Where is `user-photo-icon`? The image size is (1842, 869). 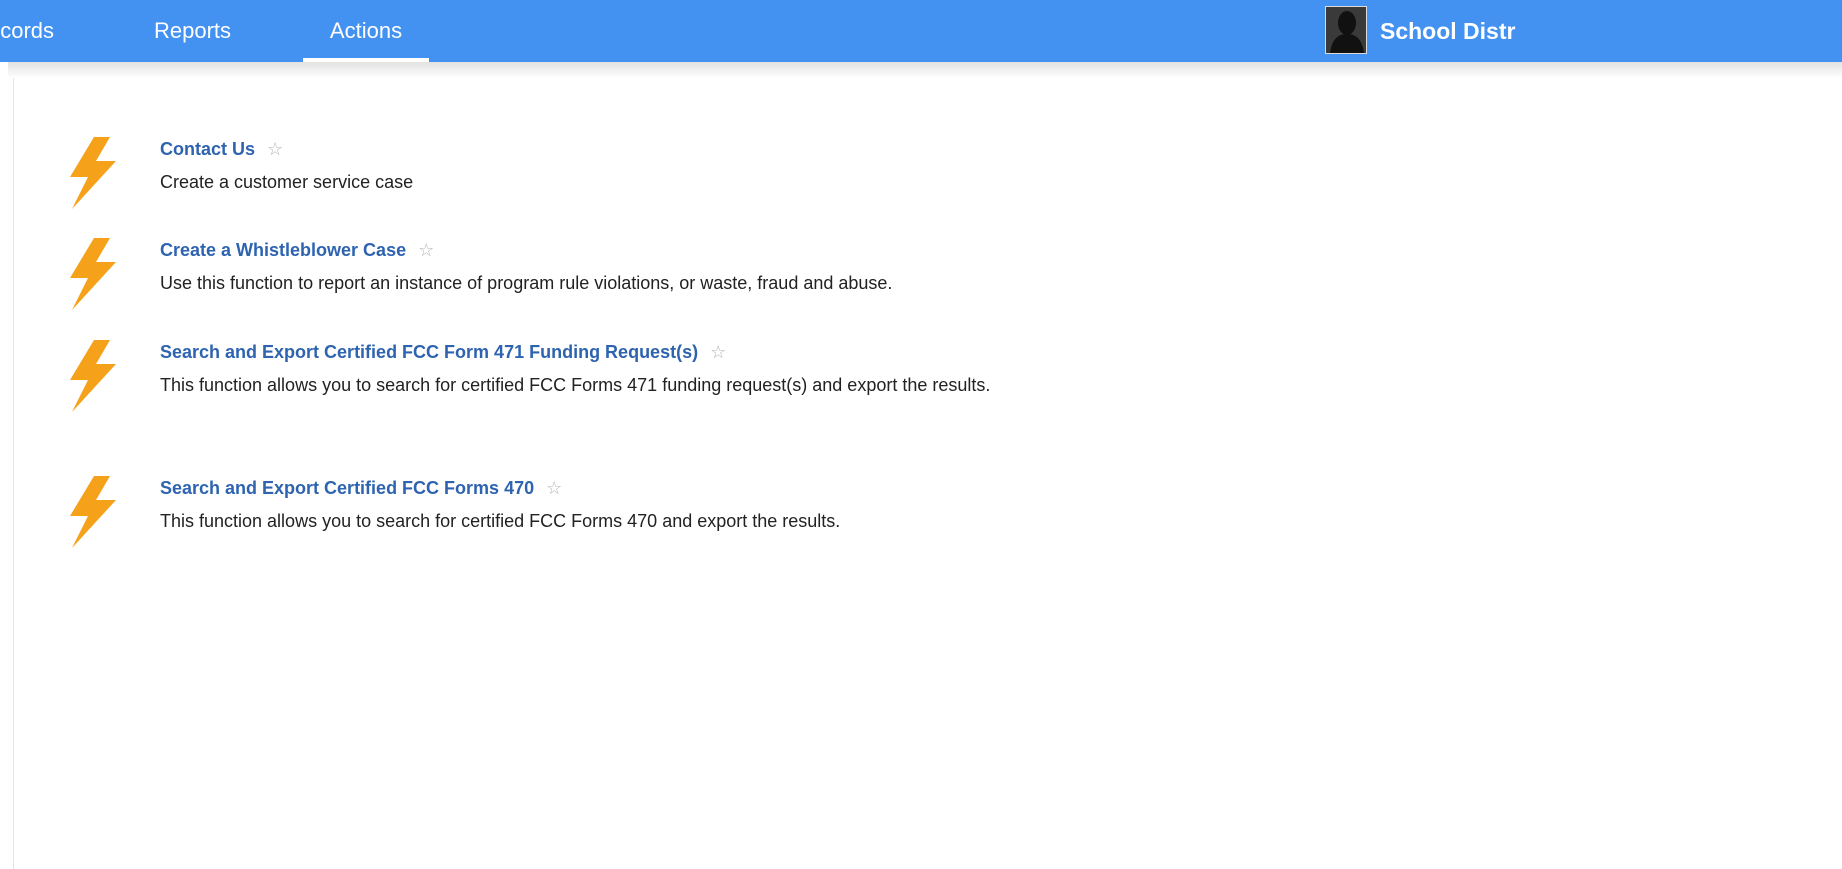 user-photo-icon is located at coordinates (1346, 30).